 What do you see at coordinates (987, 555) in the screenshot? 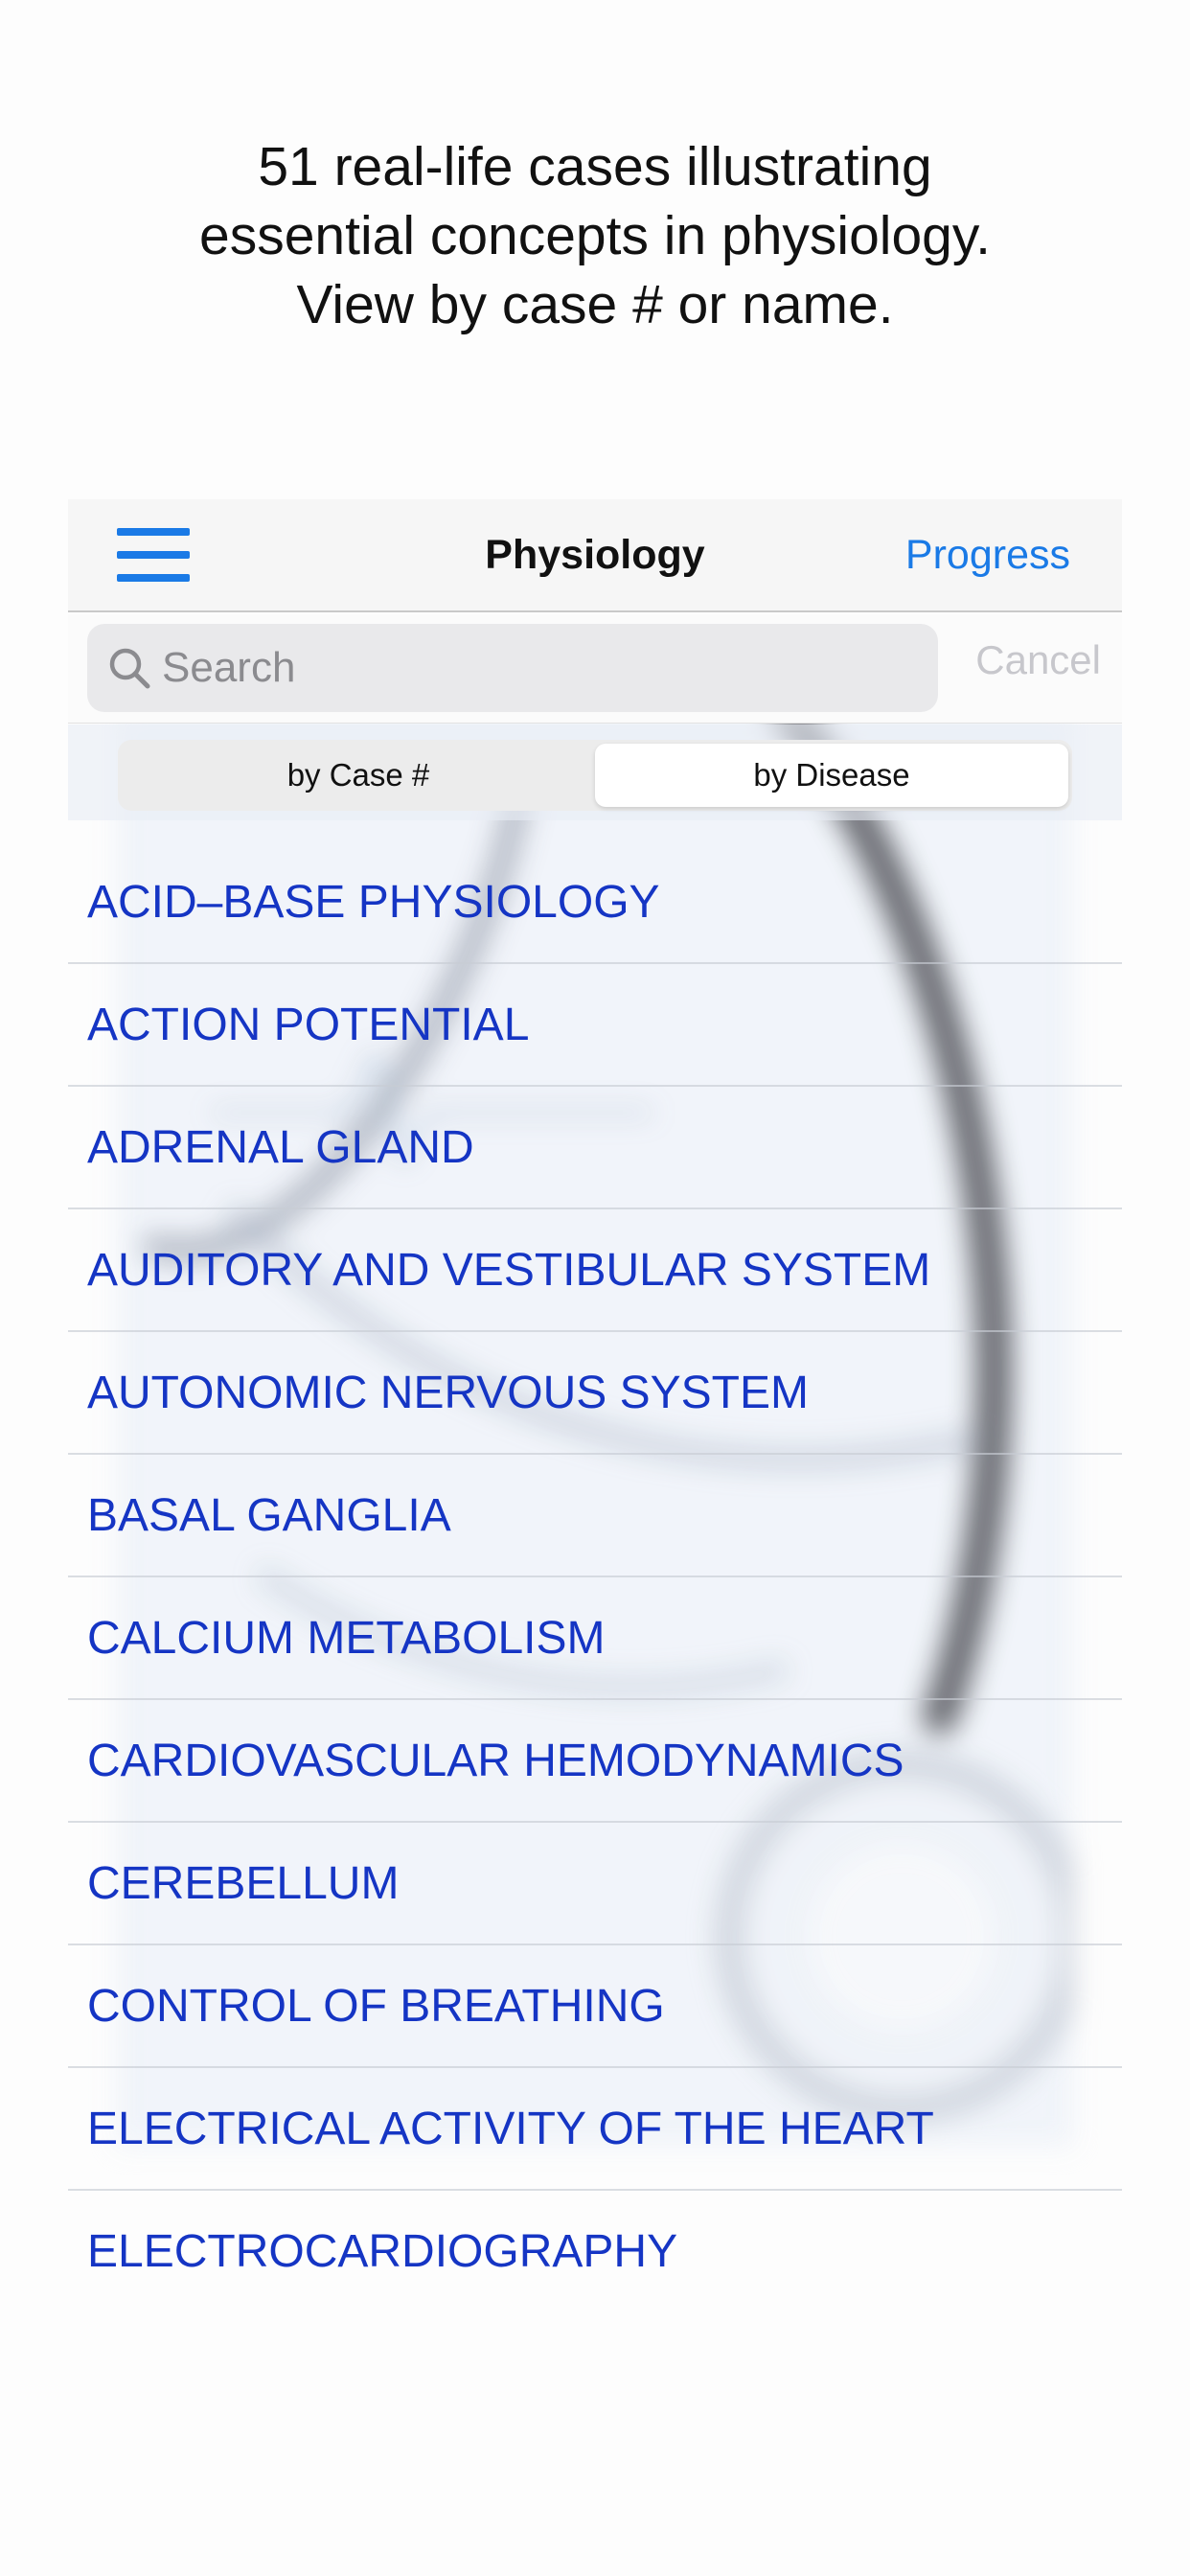
I see `progress-button: Progress` at bounding box center [987, 555].